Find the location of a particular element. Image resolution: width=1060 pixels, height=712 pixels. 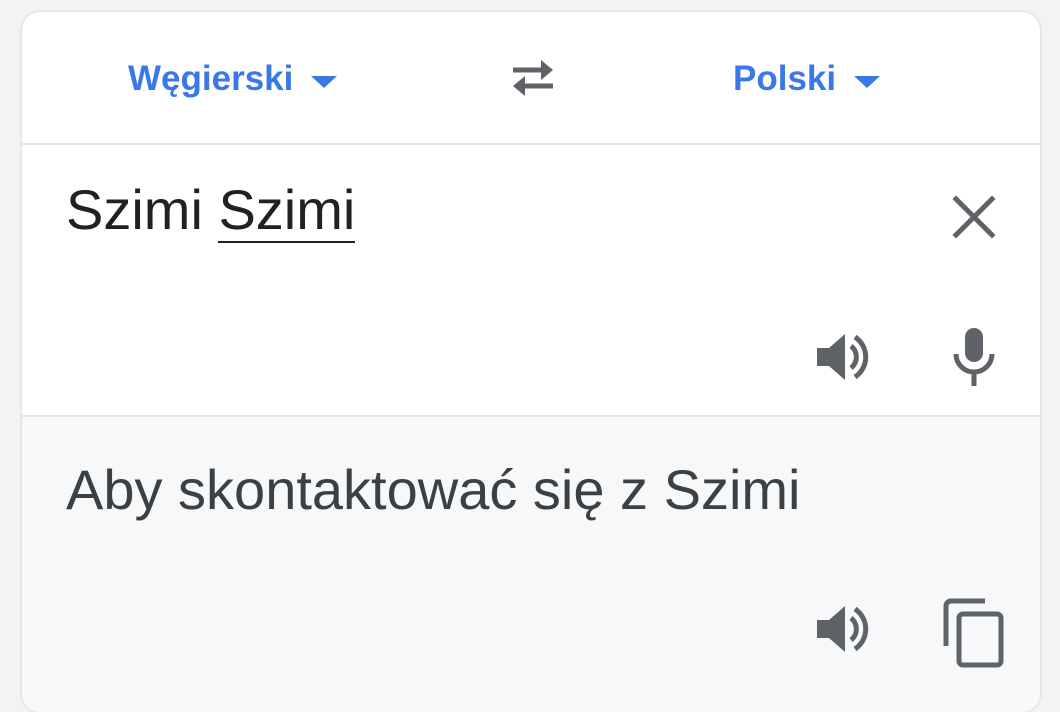

source-listen-button is located at coordinates (844, 357).